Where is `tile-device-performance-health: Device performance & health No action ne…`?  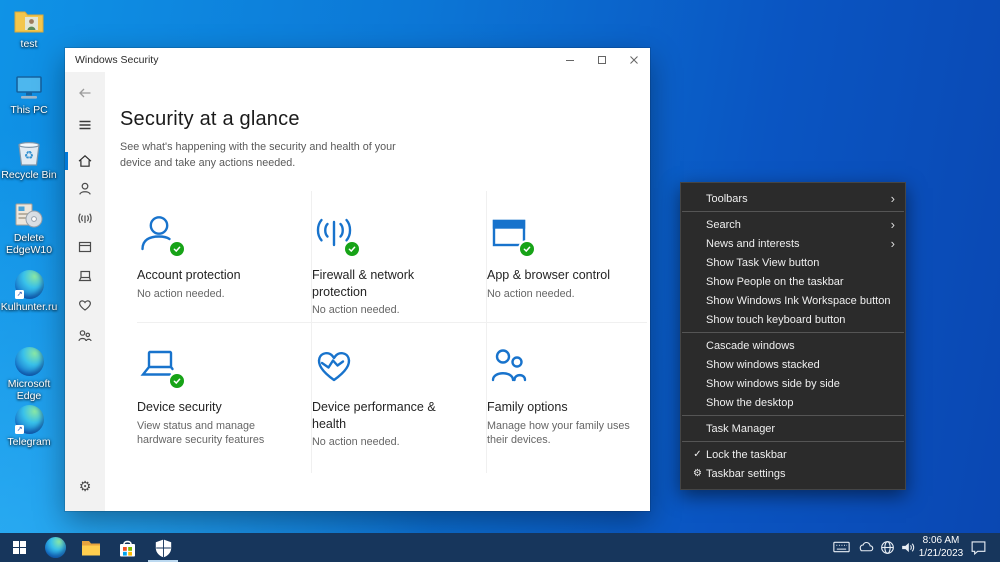
tile-device-performance-health: Device performance & health No action ne… is located at coordinates (399, 398).